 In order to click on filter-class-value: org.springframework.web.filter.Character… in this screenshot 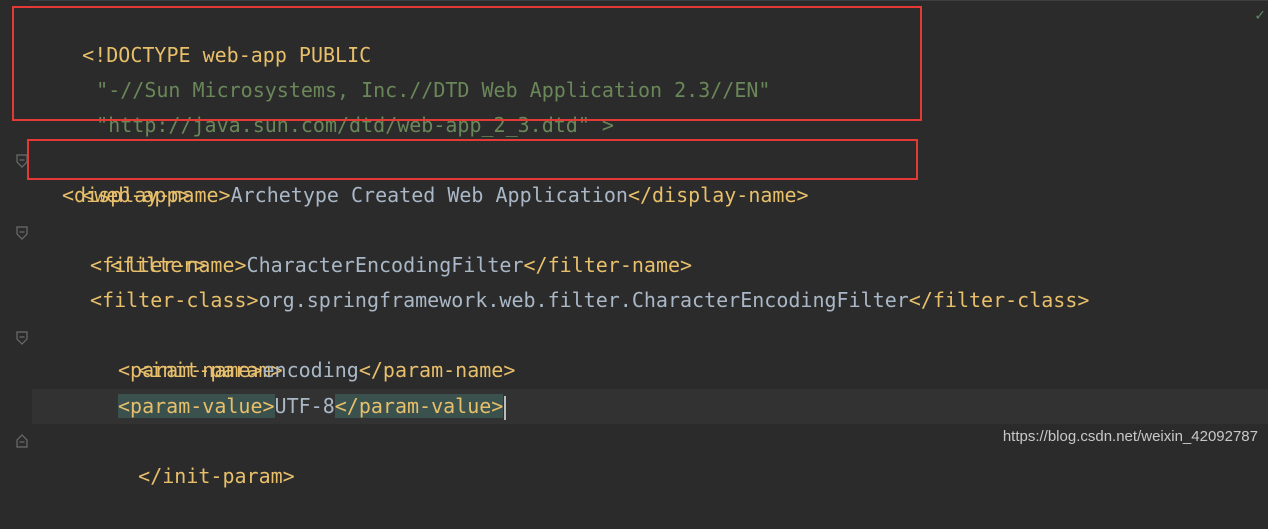, I will do `click(583, 300)`.